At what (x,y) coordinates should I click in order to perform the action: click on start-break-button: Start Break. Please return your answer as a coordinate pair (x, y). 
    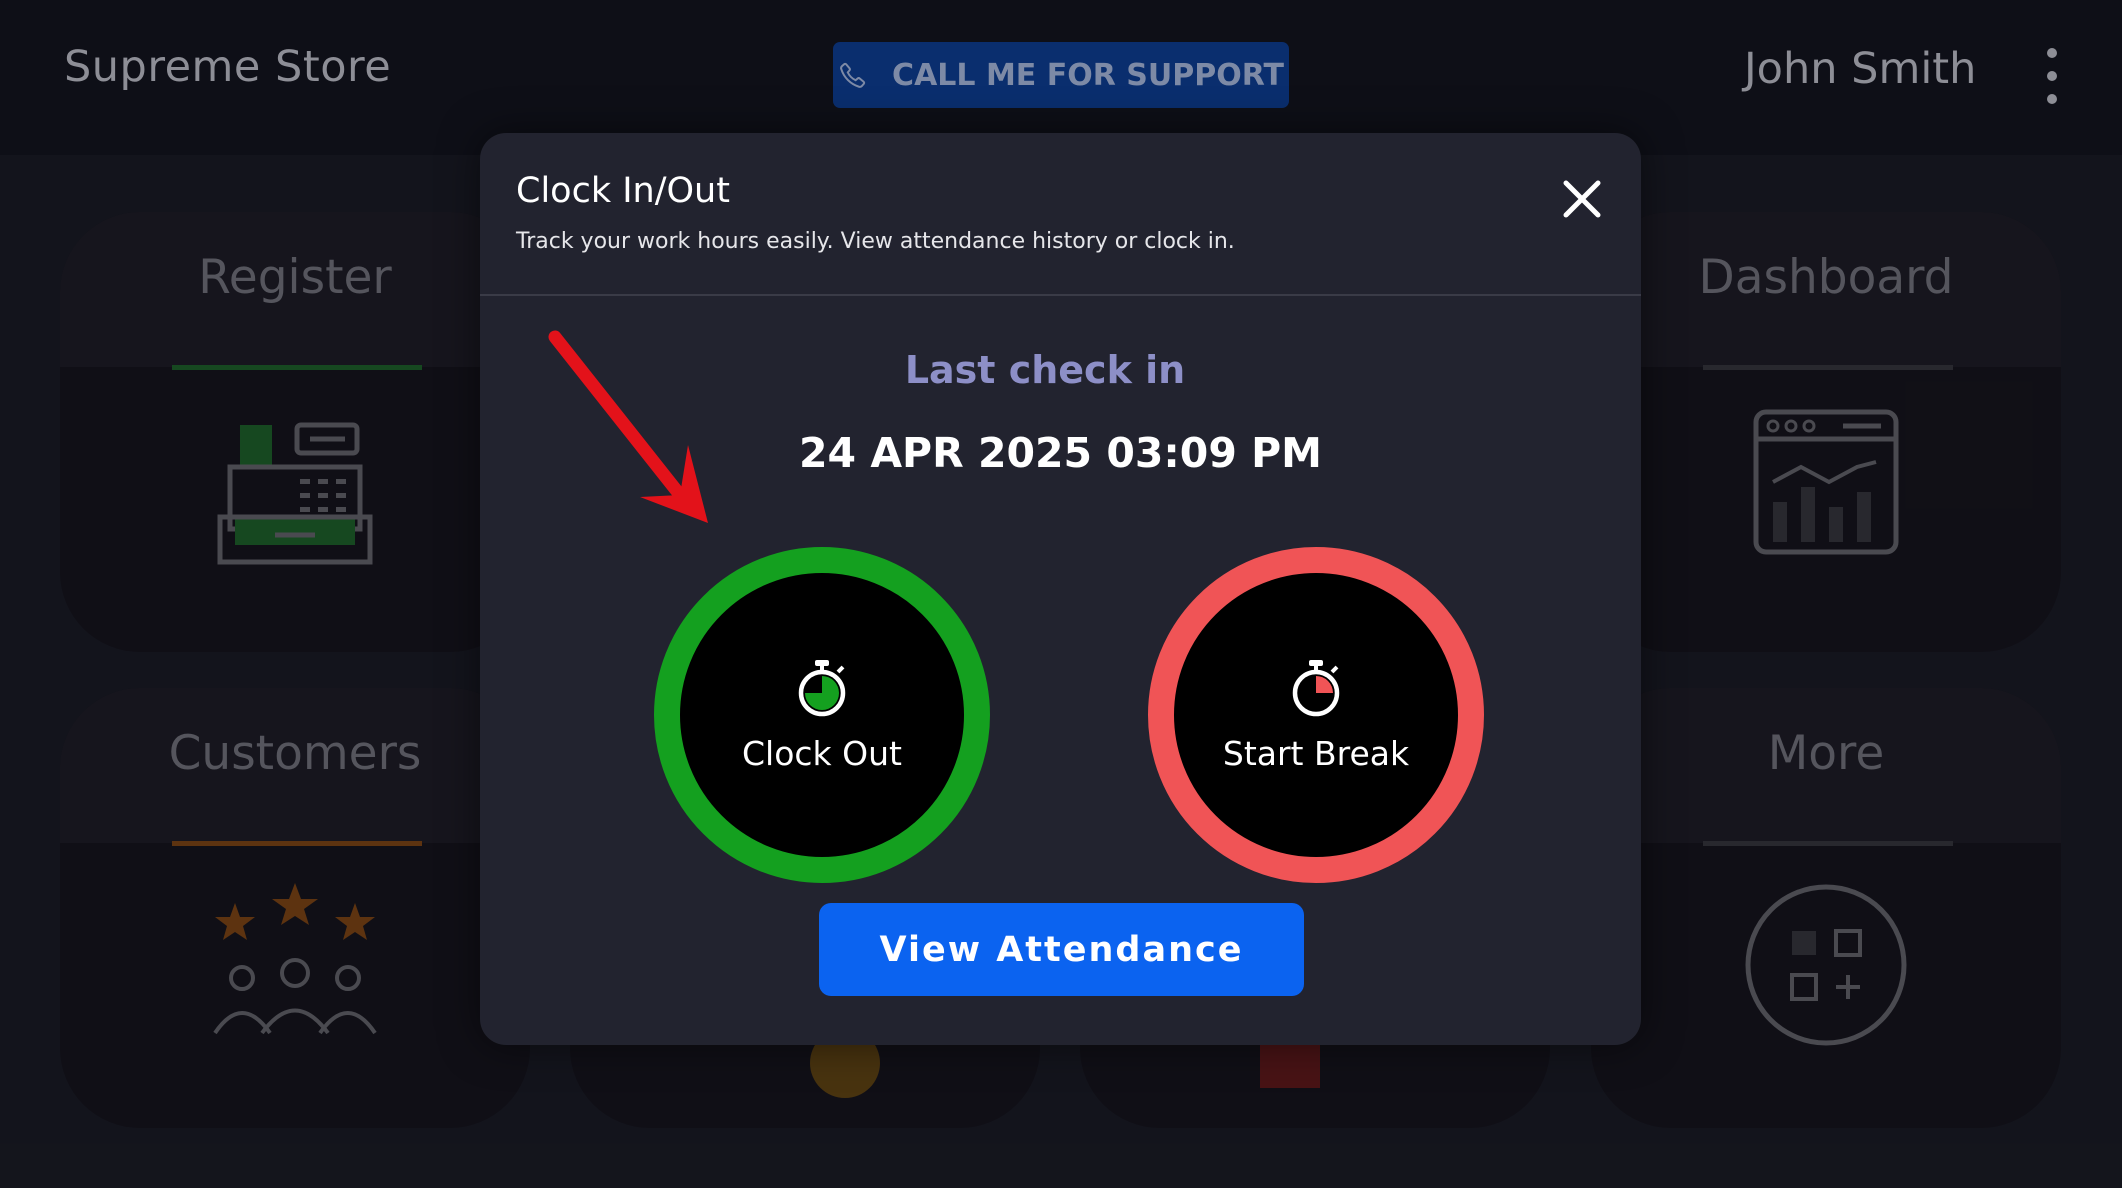
    Looking at the image, I should click on (1316, 715).